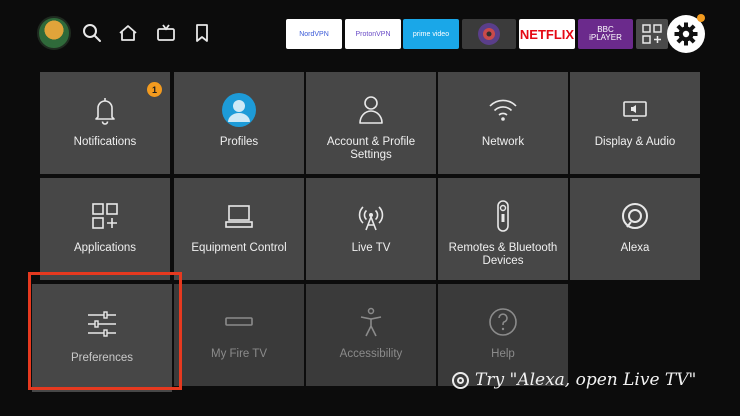 The height and width of the screenshot is (416, 740). I want to click on game-logo-icon, so click(489, 34).